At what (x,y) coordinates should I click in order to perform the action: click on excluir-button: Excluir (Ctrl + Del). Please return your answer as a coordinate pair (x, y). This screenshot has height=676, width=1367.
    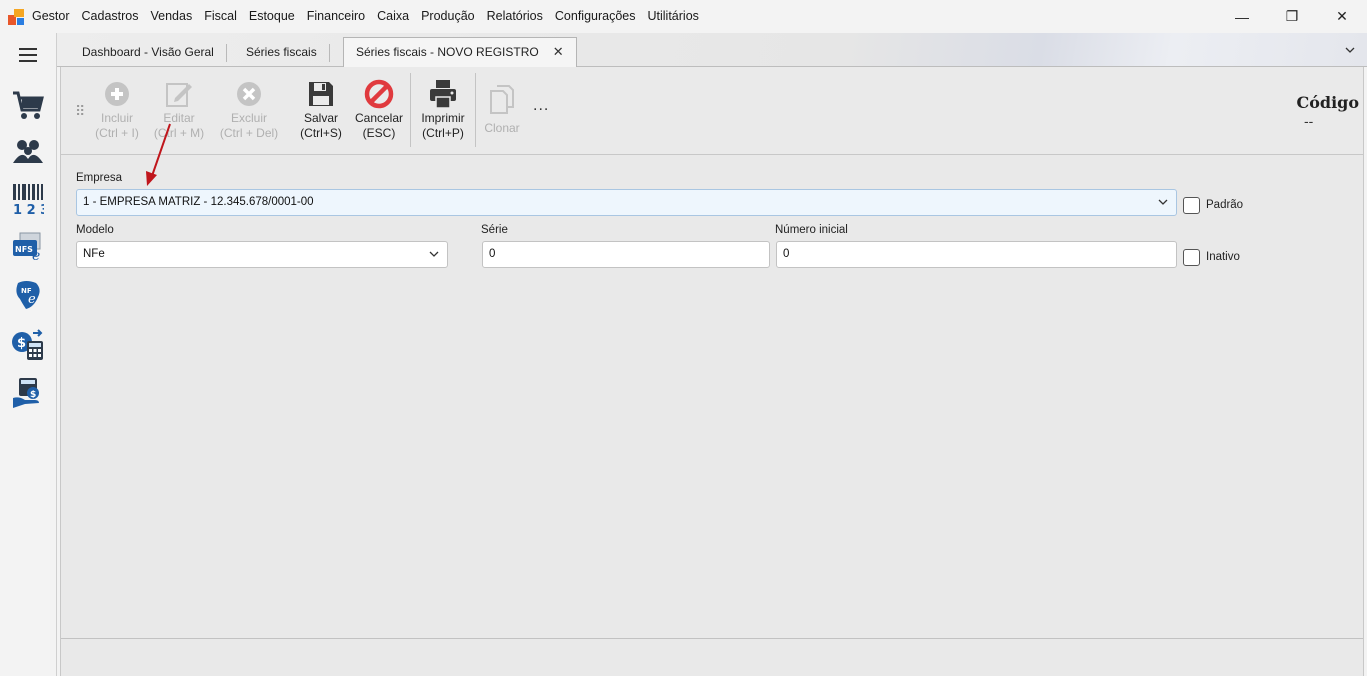
    Looking at the image, I should click on (249, 109).